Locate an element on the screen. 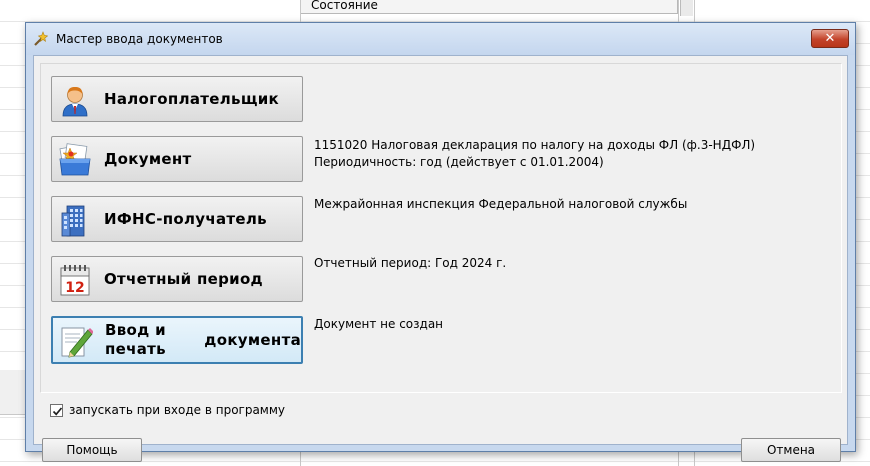 The width and height of the screenshot is (870, 466). background-scrollbar is located at coordinates (686, 8).